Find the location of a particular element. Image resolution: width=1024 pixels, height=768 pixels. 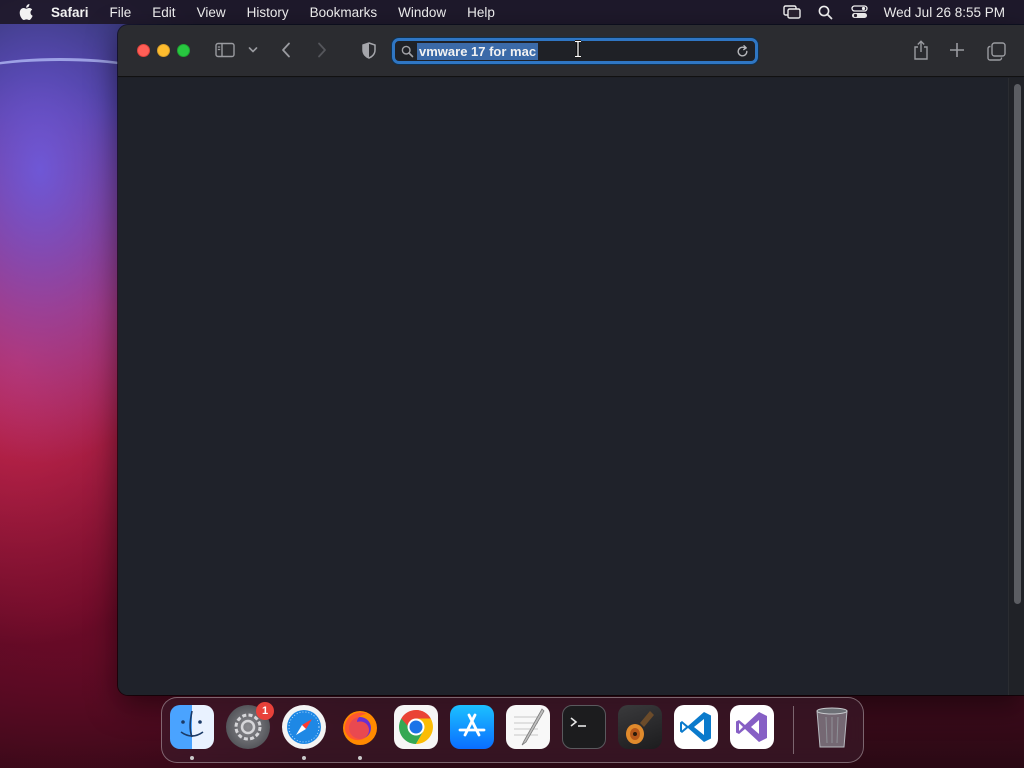

menu-edit: Edit is located at coordinates (163, 12).